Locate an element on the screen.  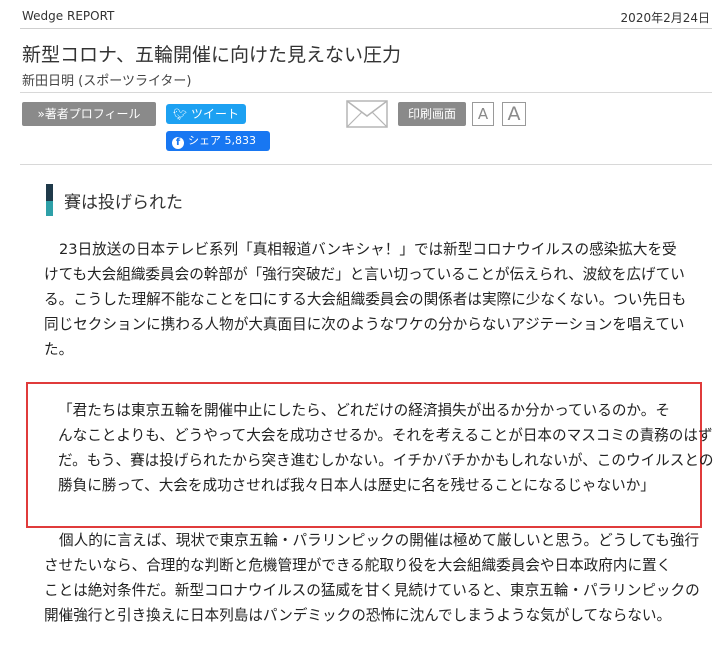
mail-icon is located at coordinates (367, 114).